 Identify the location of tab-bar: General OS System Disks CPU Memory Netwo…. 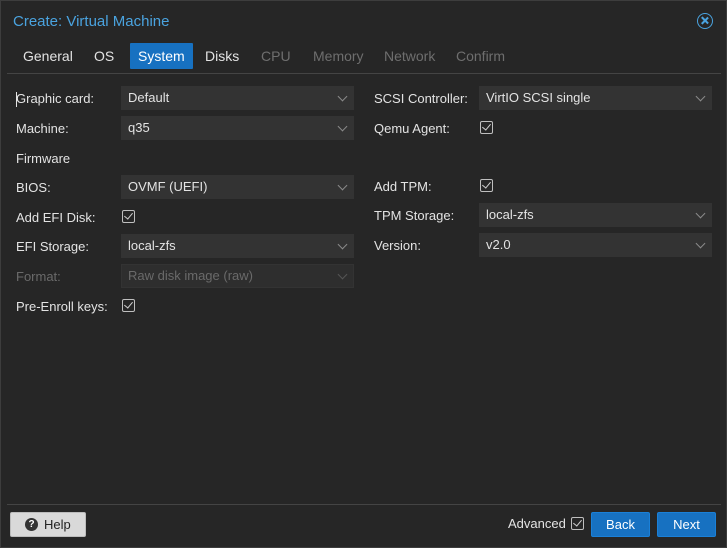
(363, 57).